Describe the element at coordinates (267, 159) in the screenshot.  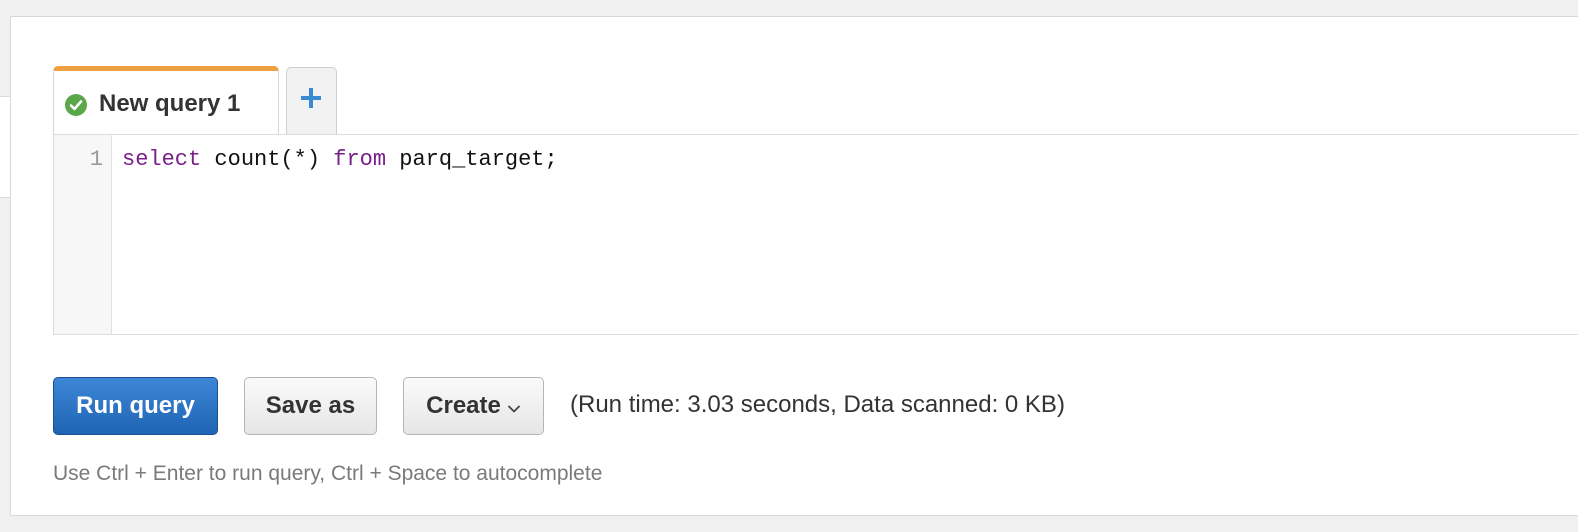
I see `code-token: count(*)` at that location.